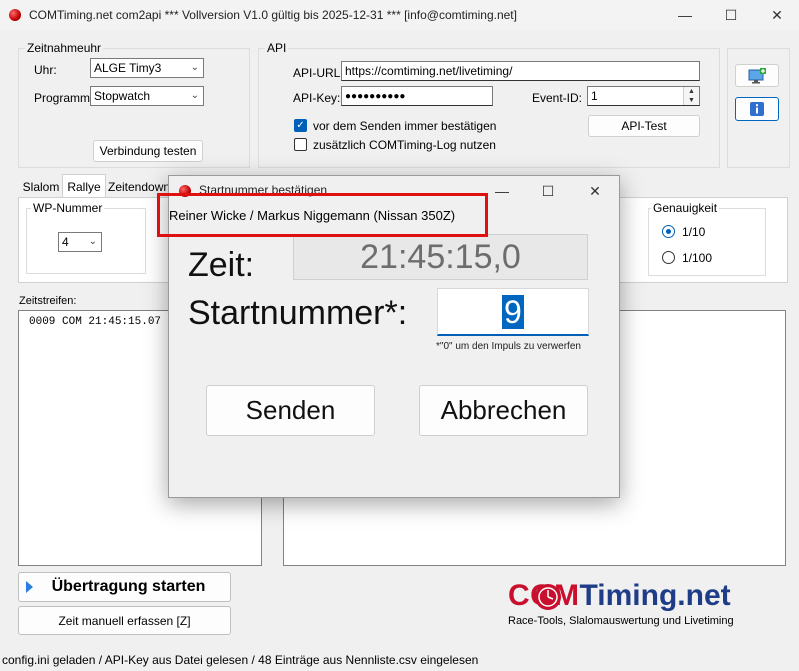 This screenshot has width=799, height=671. Describe the element at coordinates (317, 98) in the screenshot. I see `api-key-label: API-Key:` at that location.